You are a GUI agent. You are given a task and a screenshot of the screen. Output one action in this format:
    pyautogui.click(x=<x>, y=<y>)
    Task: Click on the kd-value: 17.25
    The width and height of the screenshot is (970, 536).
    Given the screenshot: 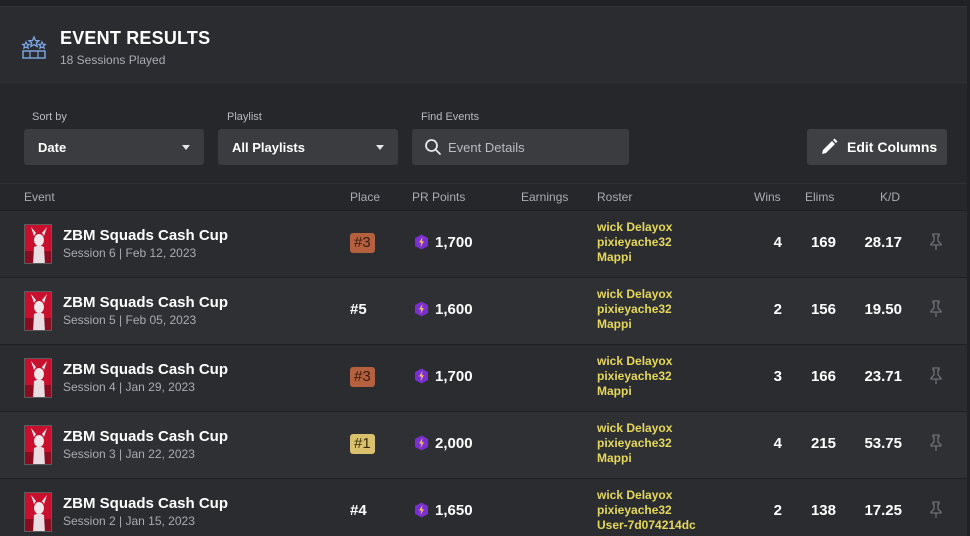 What is the action you would take?
    pyautogui.click(x=883, y=510)
    